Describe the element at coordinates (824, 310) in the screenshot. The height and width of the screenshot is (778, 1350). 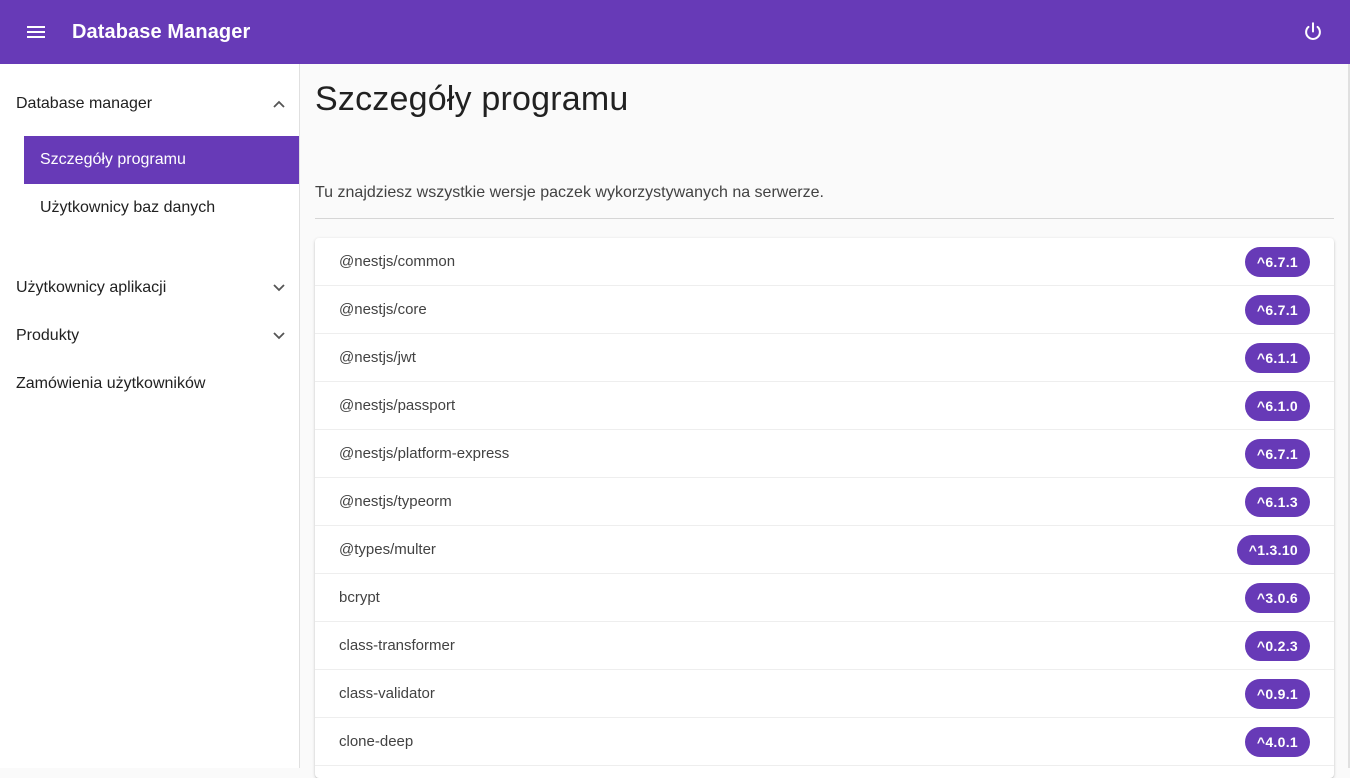
I see `list-item: @nestjs/core ^6.7.1` at that location.